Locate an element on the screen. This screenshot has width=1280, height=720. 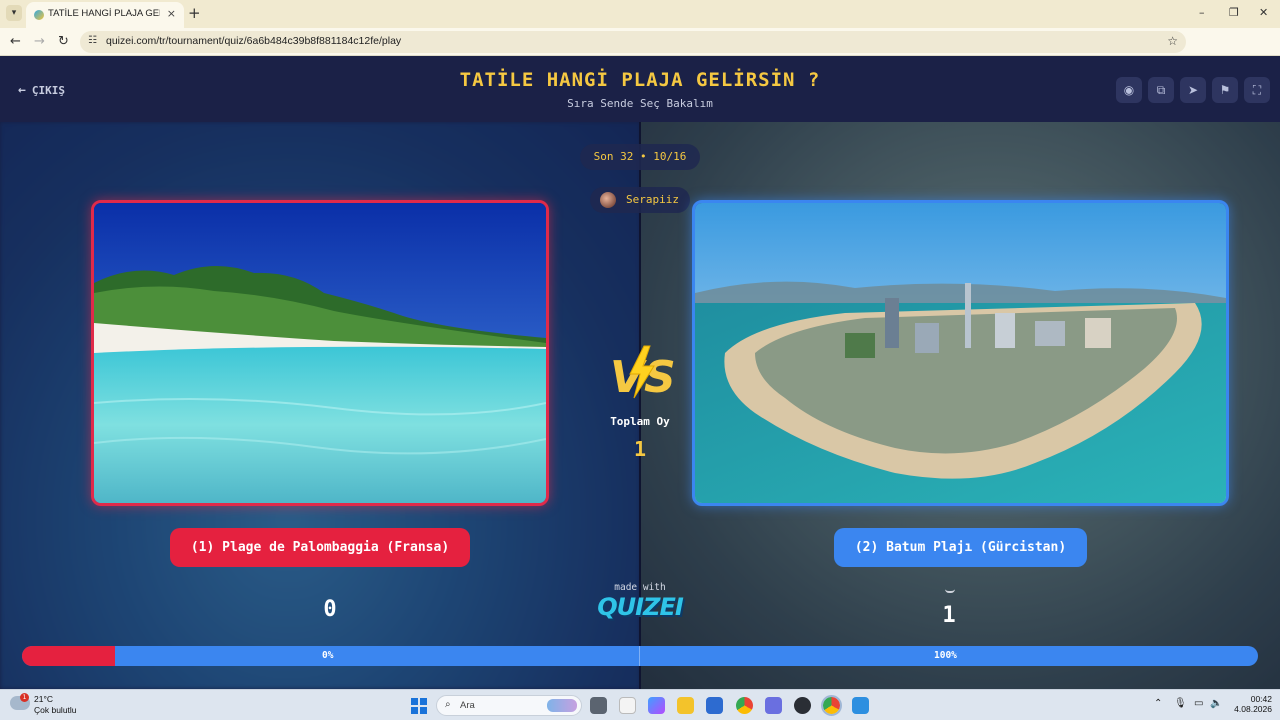
search-highlight-image is located at coordinates (562, 705).